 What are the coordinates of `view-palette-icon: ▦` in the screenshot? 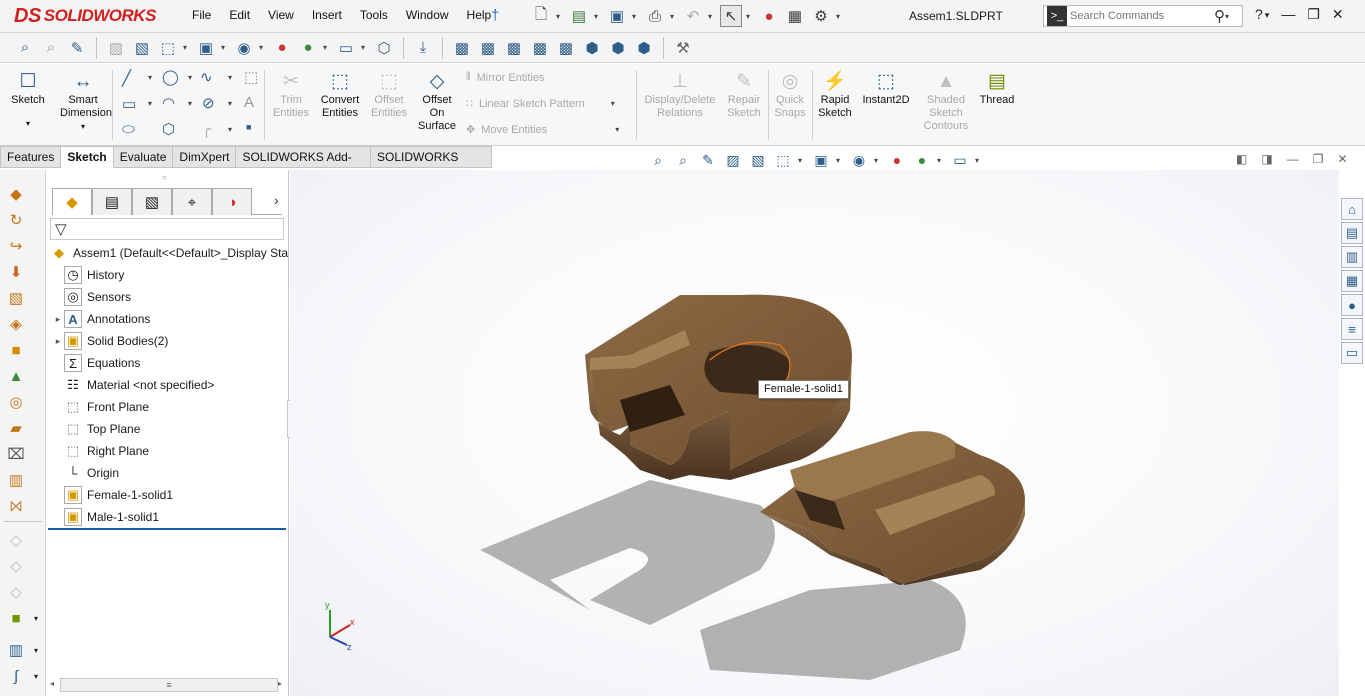 It's located at (1352, 281).